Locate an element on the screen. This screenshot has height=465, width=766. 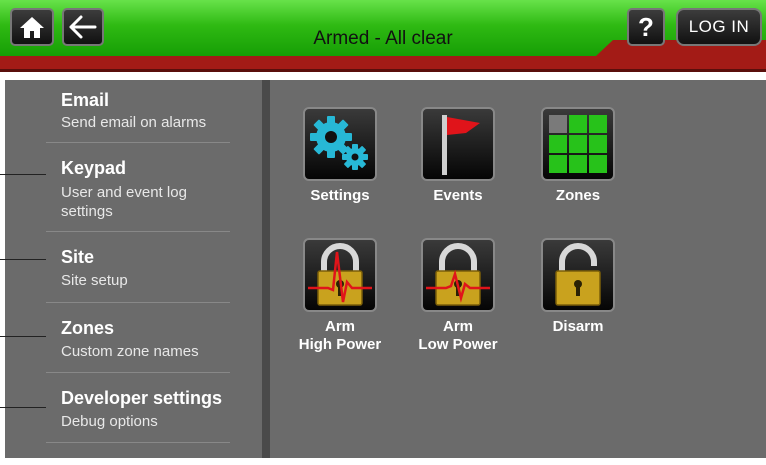
login-button: LOG IN is located at coordinates (719, 27).